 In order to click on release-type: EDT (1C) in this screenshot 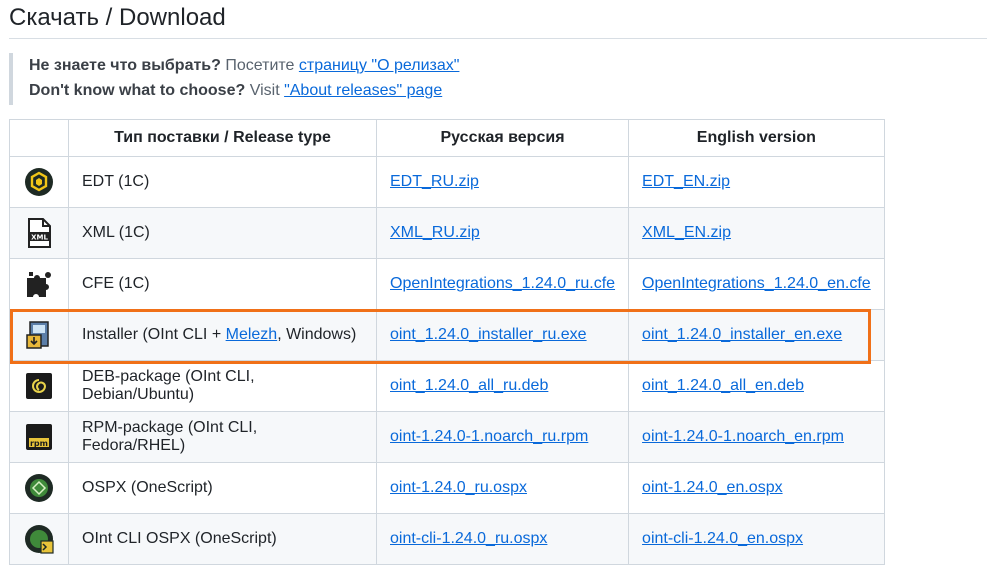, I will do `click(222, 182)`.